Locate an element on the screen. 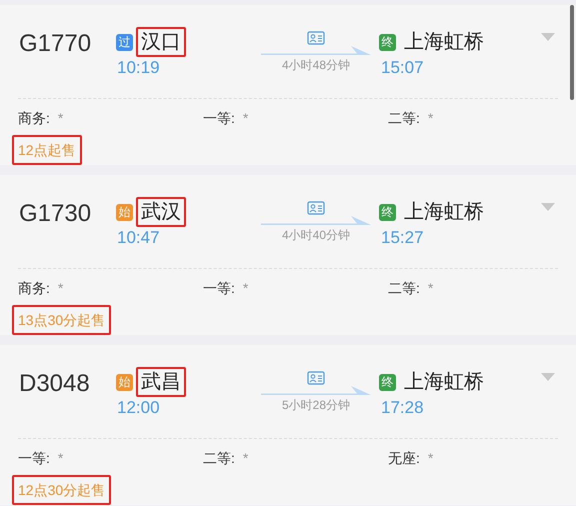  sale-time: 12点起售 is located at coordinates (47, 150).